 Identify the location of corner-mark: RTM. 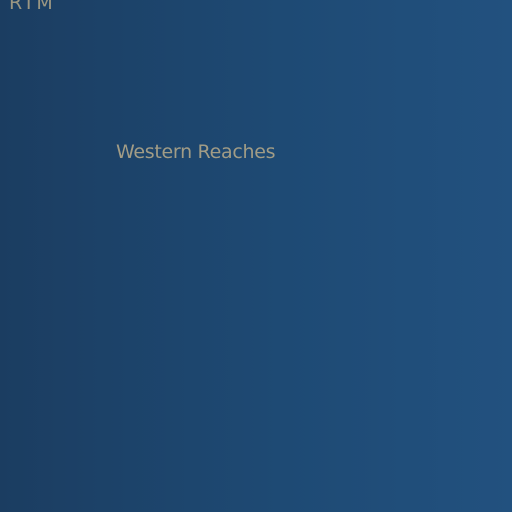
(32, 7).